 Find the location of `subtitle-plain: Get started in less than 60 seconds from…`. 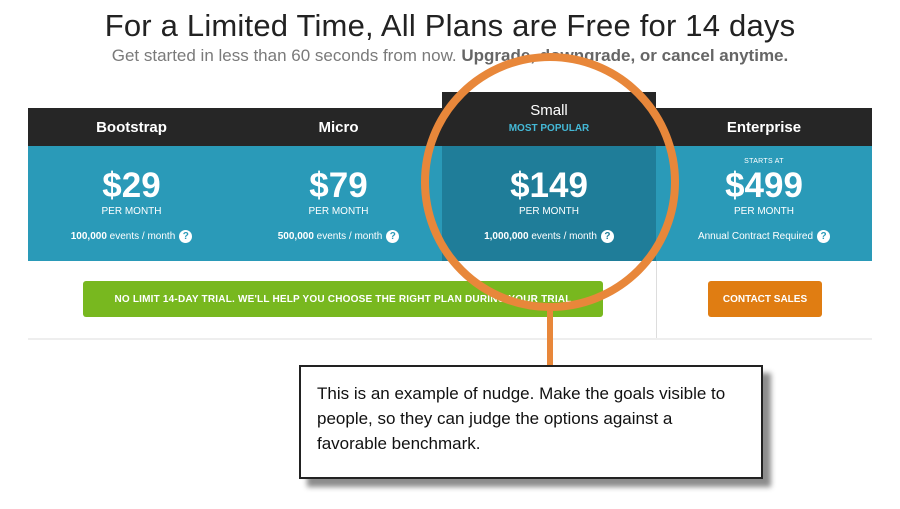

subtitle-plain: Get started in less than 60 seconds from… is located at coordinates (284, 55).